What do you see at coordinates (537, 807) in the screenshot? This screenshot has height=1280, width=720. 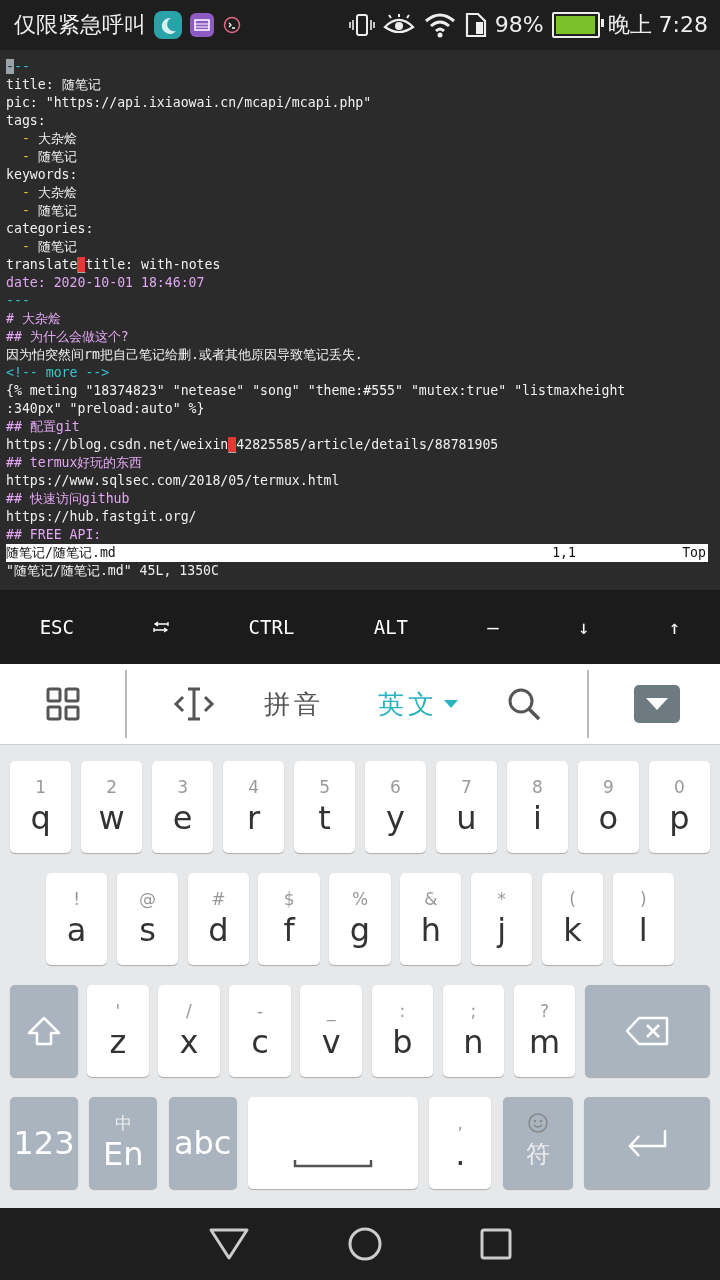 I see `key: 8 i` at bounding box center [537, 807].